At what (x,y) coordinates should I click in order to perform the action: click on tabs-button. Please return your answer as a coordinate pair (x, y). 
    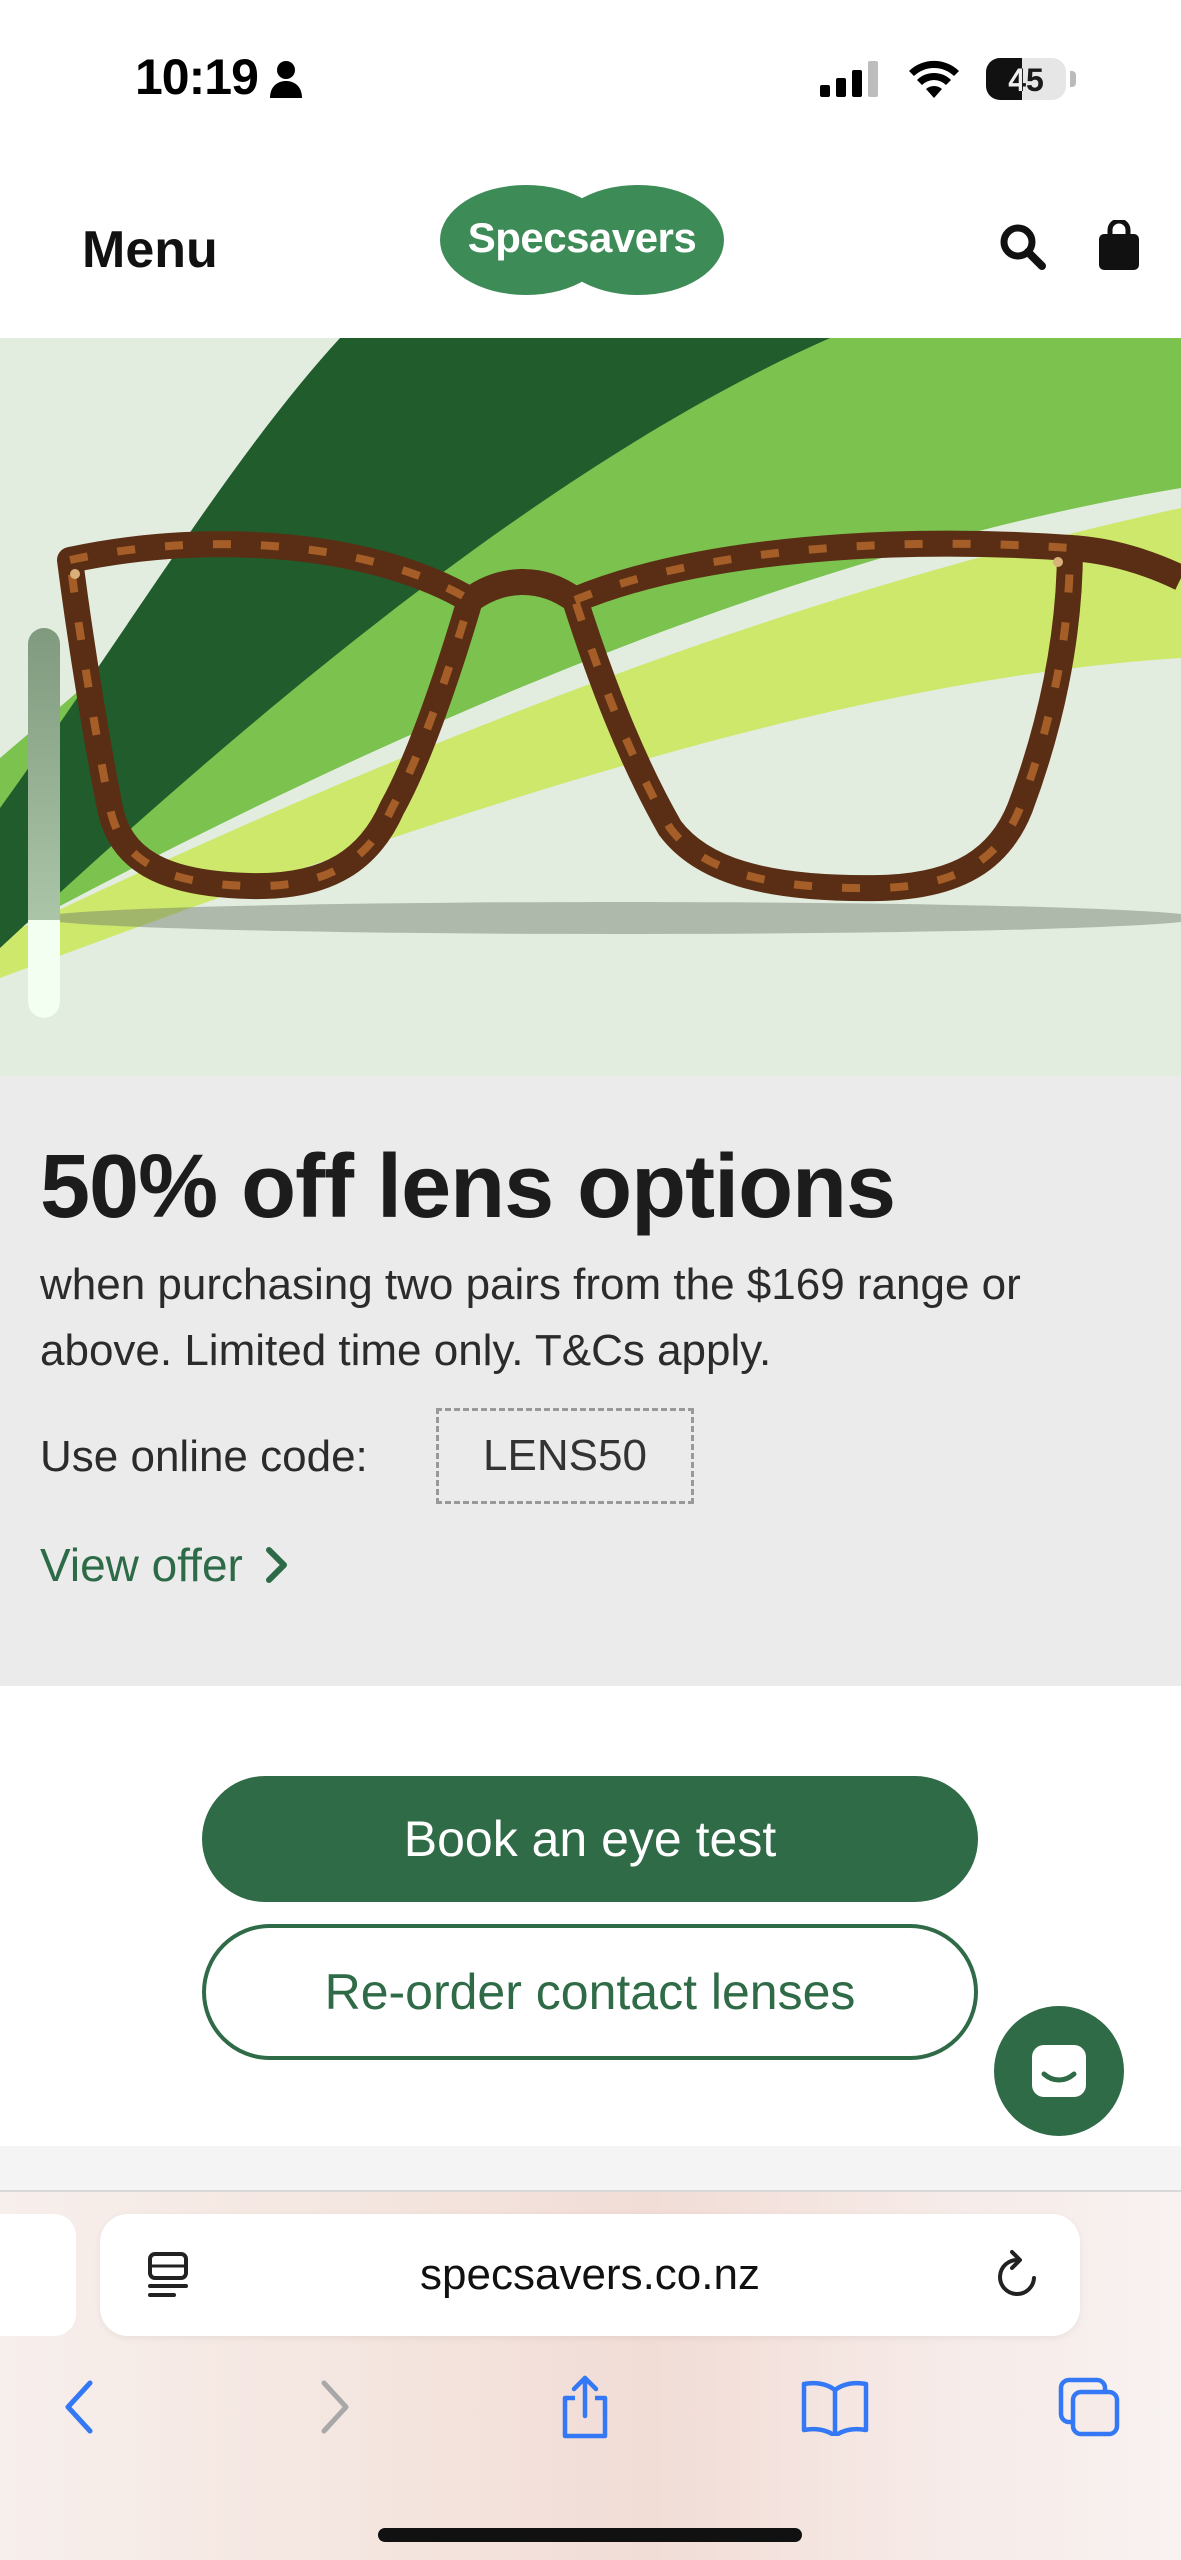
    Looking at the image, I should click on (1089, 2407).